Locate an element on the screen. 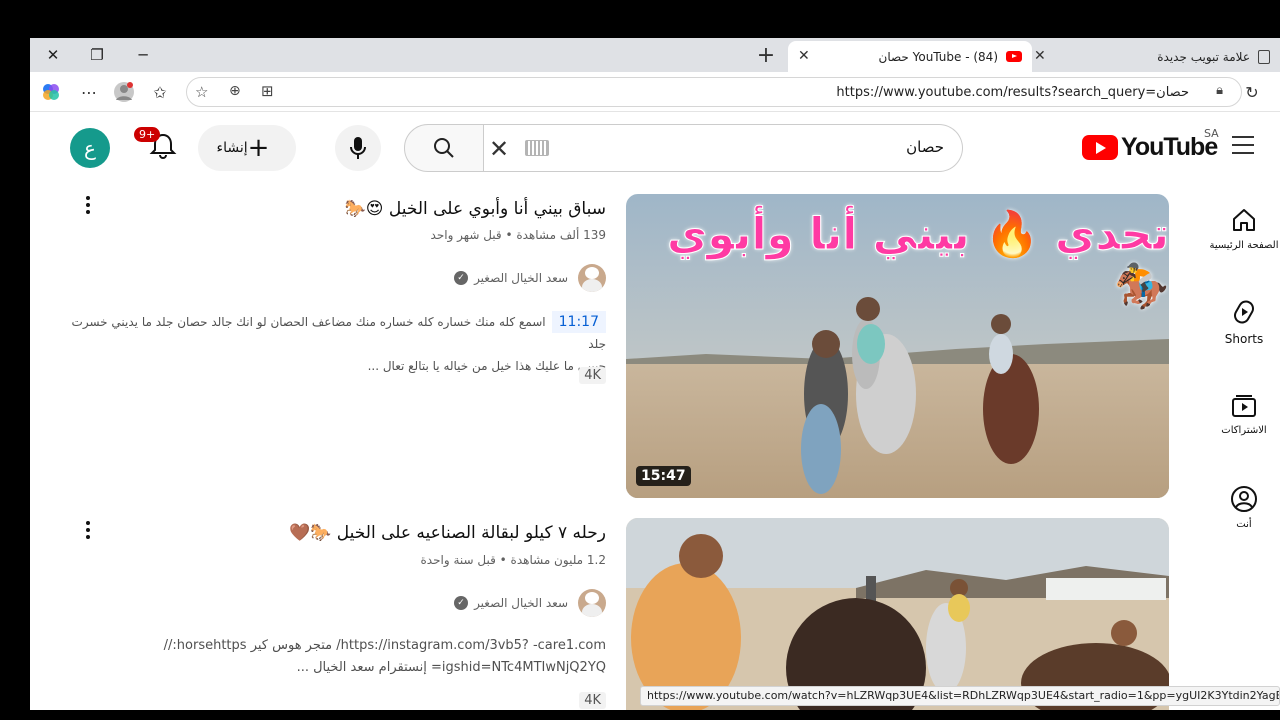  youtube-logo: YouTube is located at coordinates (1150, 147).